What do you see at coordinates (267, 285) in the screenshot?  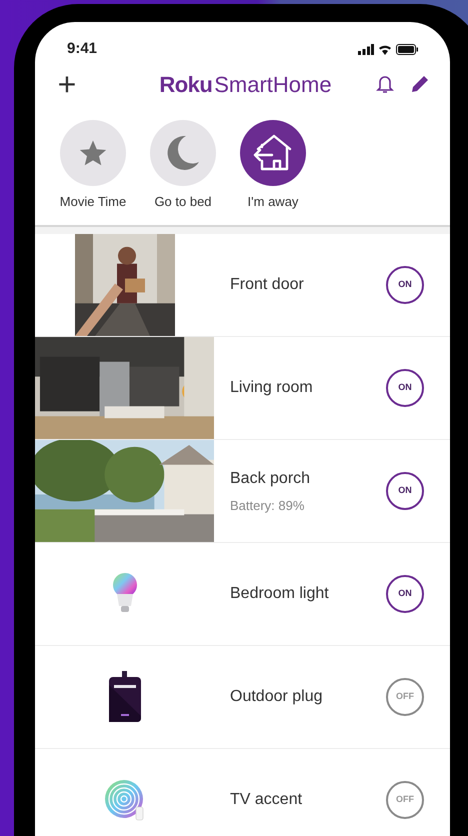 I see `device-name: Front door` at bounding box center [267, 285].